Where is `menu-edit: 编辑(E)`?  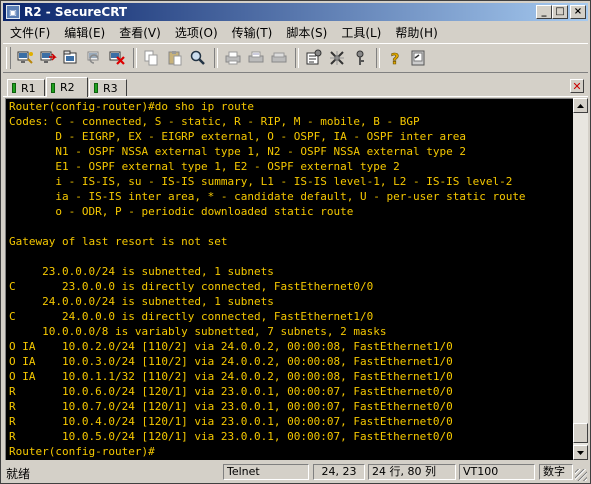 menu-edit: 编辑(E) is located at coordinates (84, 32).